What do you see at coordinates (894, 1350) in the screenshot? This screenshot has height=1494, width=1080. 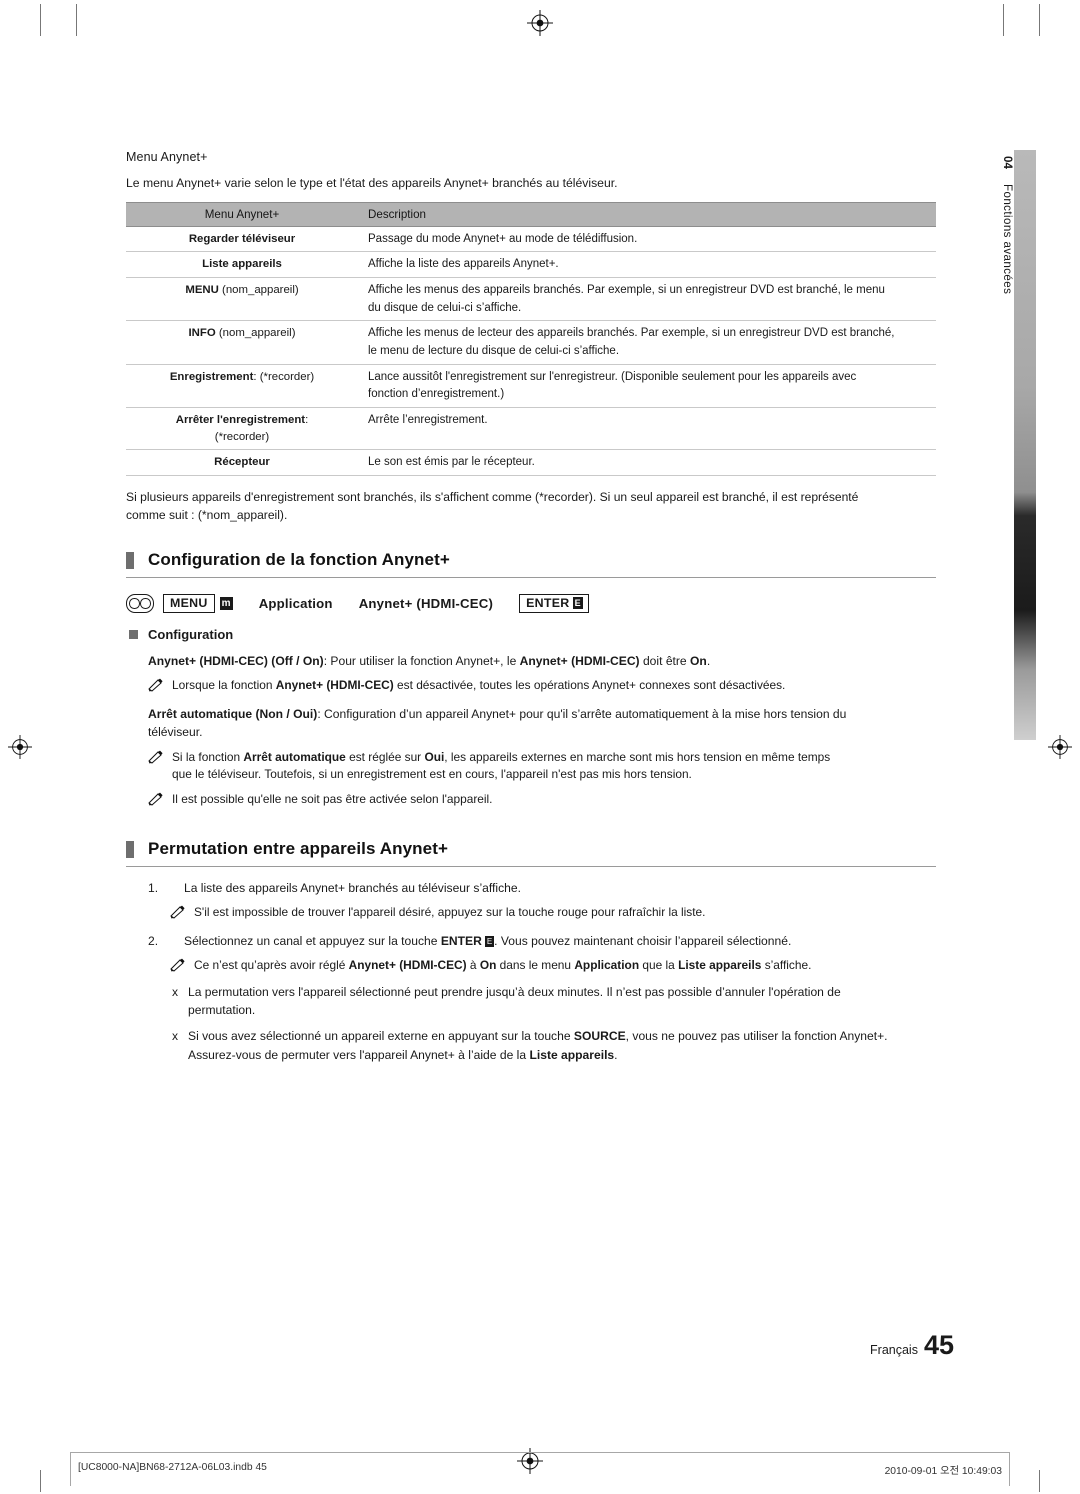 I see `language-label: Français` at bounding box center [894, 1350].